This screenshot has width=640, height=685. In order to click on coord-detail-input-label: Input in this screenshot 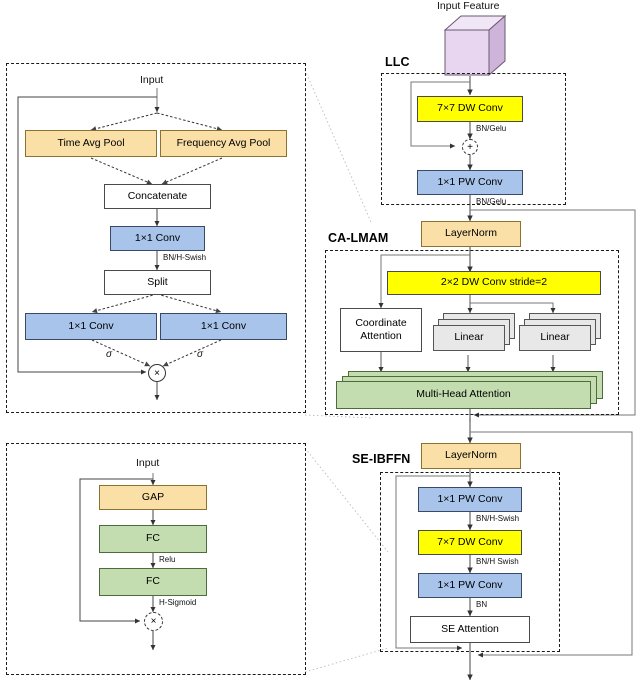, I will do `click(152, 80)`.